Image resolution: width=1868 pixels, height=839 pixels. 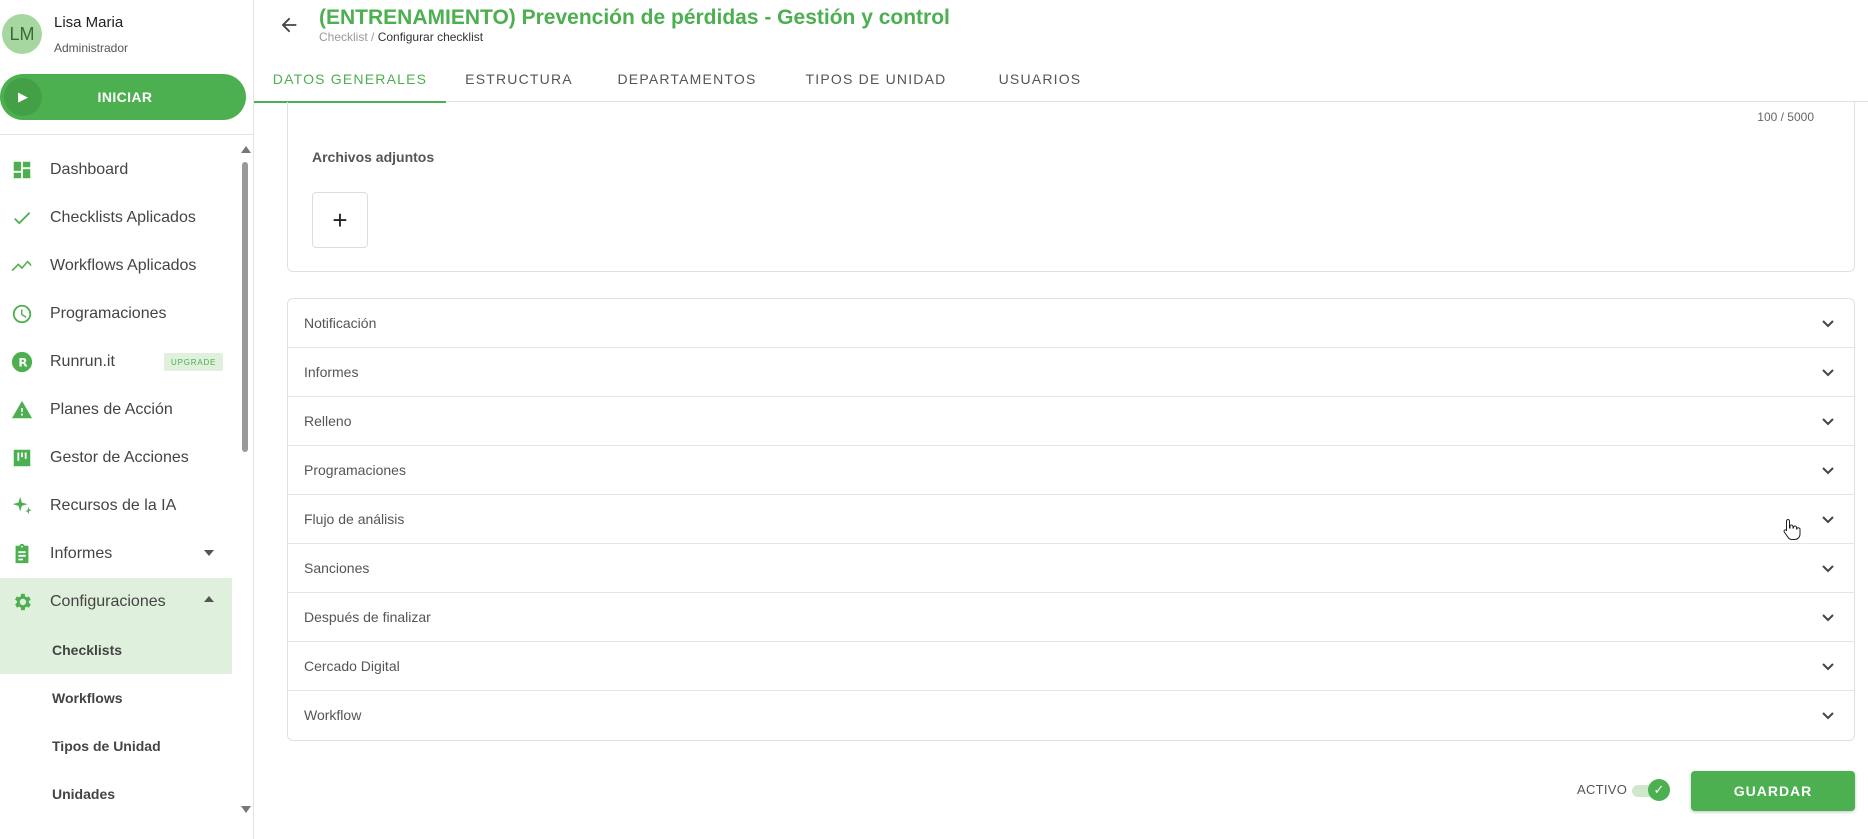 I want to click on sidebar-scrollbar, so click(x=245, y=482).